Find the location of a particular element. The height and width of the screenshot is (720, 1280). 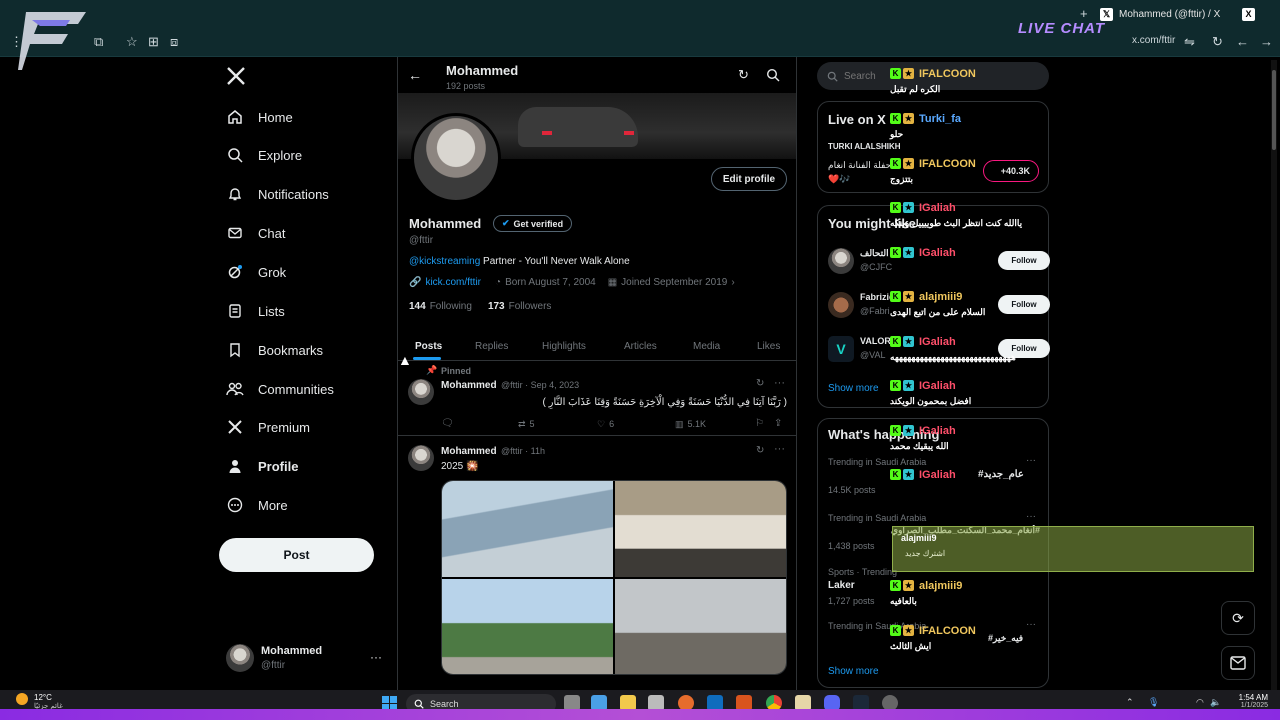

valorant-logo-icon: V is located at coordinates (841, 349).